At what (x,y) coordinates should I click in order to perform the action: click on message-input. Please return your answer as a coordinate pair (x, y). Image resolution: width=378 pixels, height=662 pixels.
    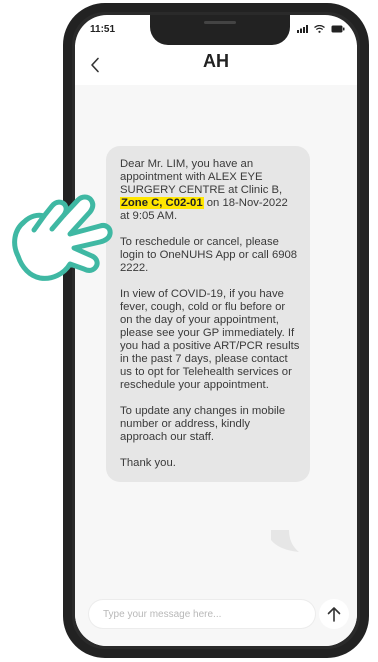
    Looking at the image, I should click on (208, 614).